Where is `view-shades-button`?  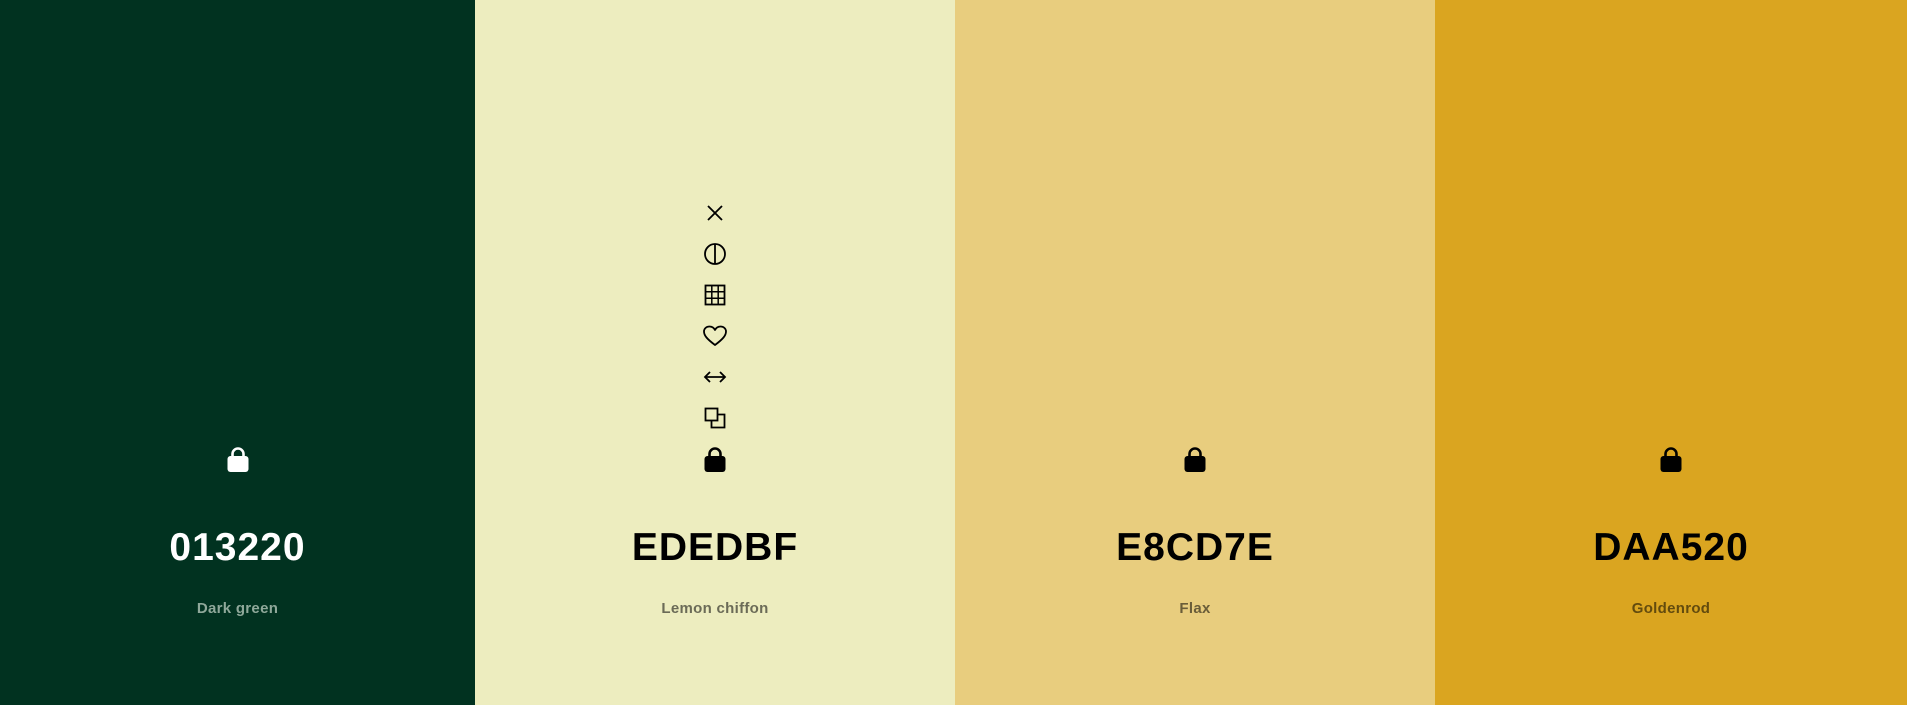 view-shades-button is located at coordinates (715, 254).